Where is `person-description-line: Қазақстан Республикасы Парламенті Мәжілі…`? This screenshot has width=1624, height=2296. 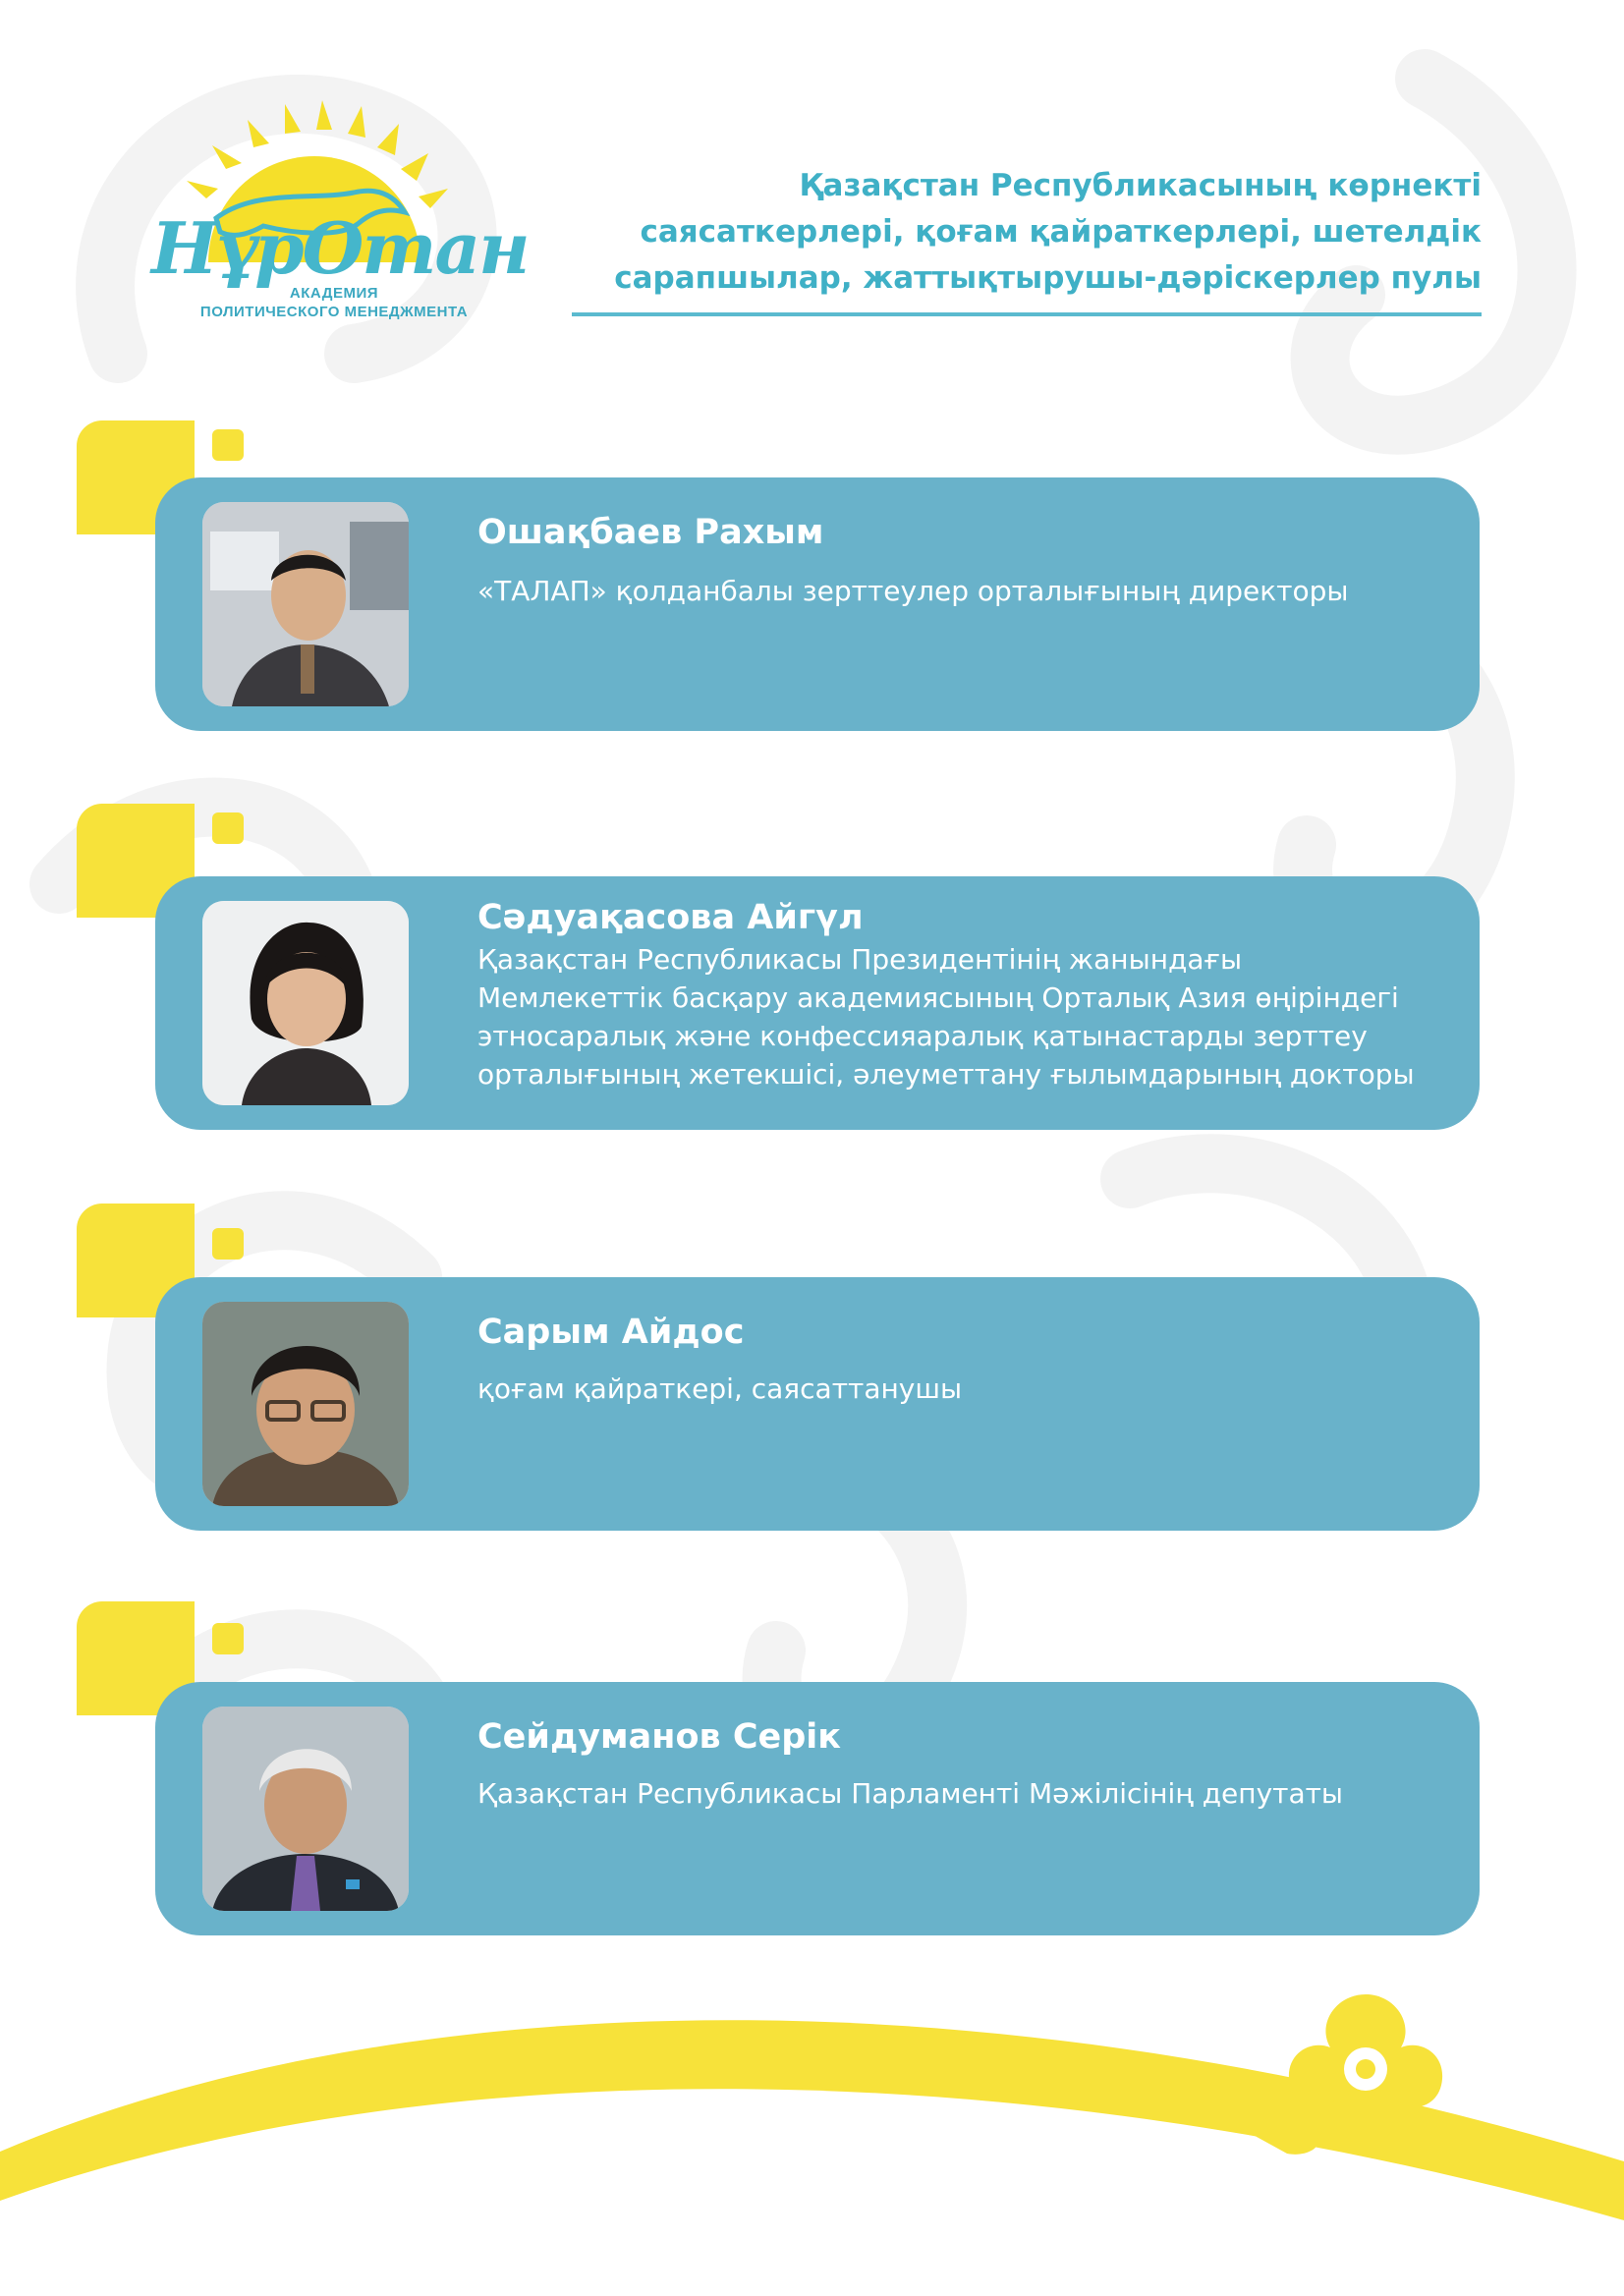 person-description-line: Қазақстан Республикасы Парламенті Мәжілі… is located at coordinates (910, 1793).